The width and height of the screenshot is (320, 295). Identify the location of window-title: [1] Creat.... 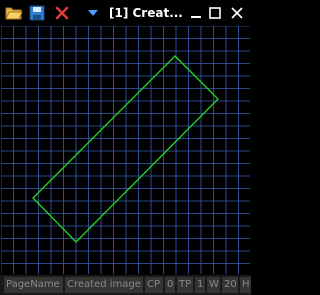
(146, 13).